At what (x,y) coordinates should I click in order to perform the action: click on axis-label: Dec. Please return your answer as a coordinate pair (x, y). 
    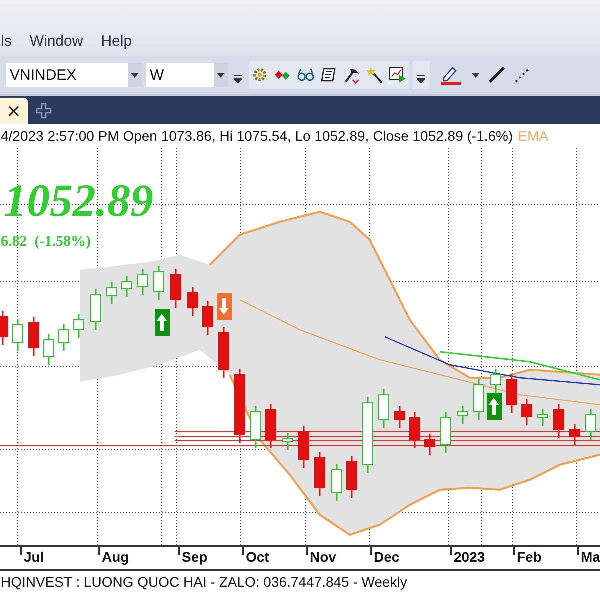
    Looking at the image, I should click on (387, 557).